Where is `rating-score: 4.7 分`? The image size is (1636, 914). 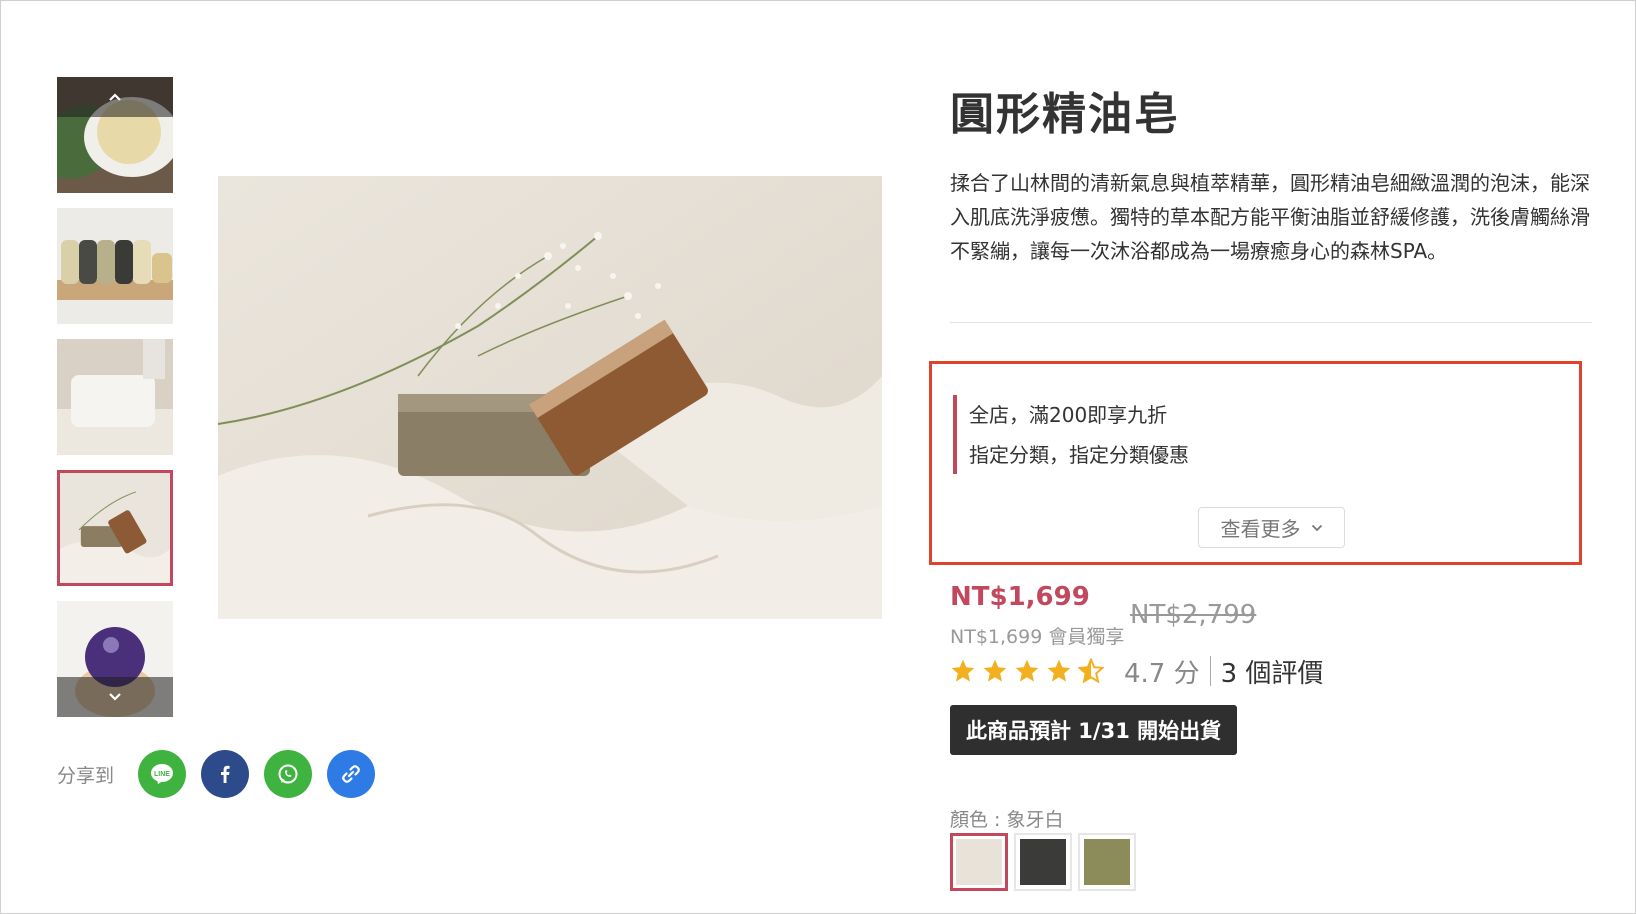
rating-score: 4.7 分 is located at coordinates (1162, 673).